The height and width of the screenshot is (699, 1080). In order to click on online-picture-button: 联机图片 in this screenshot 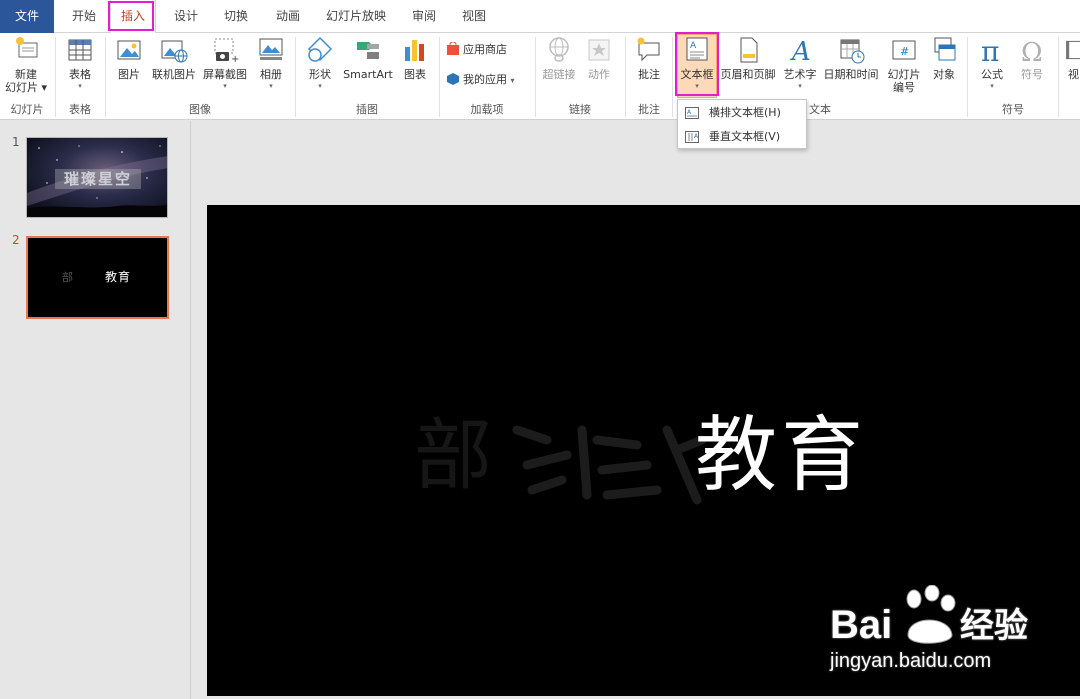, I will do `click(174, 58)`.